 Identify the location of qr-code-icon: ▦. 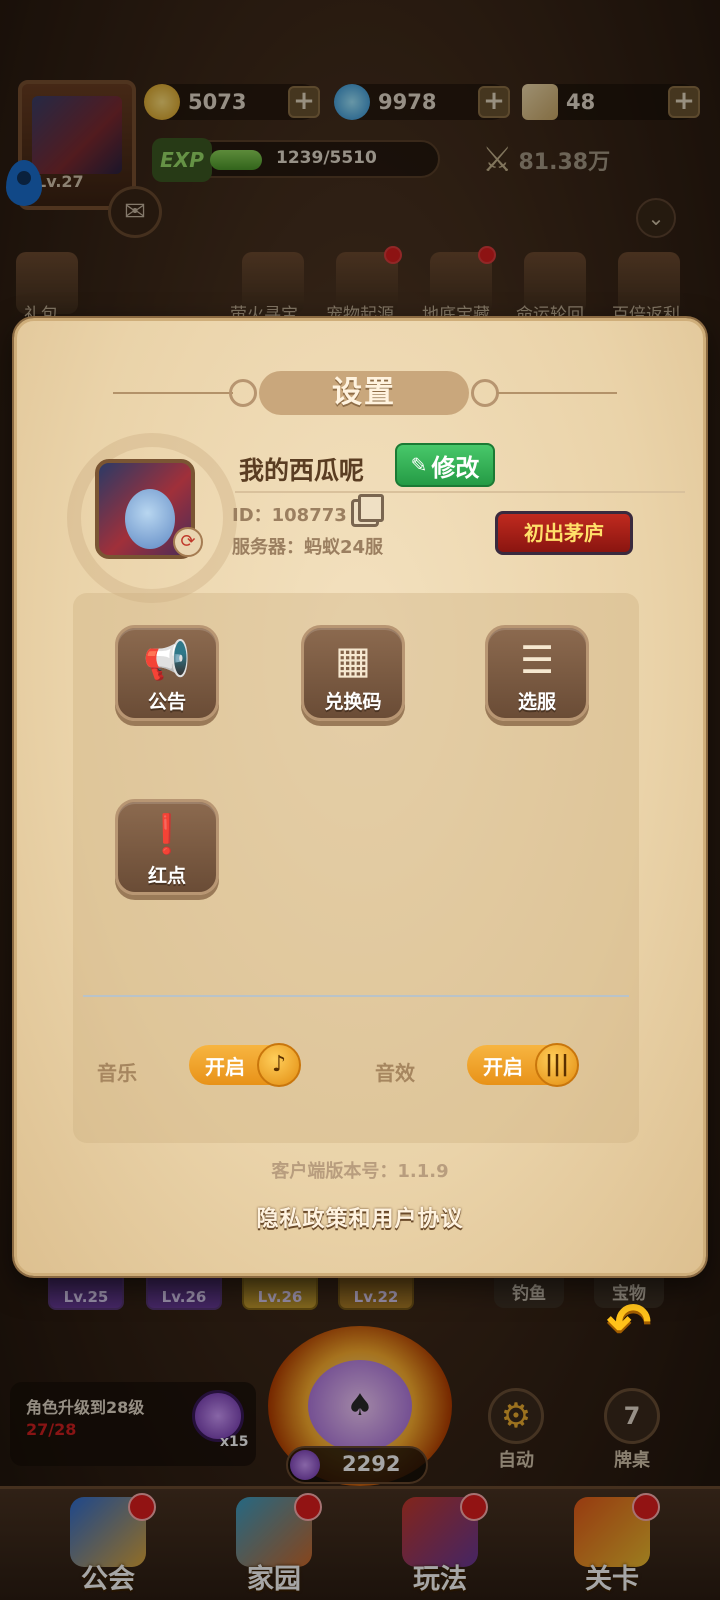
(353, 660).